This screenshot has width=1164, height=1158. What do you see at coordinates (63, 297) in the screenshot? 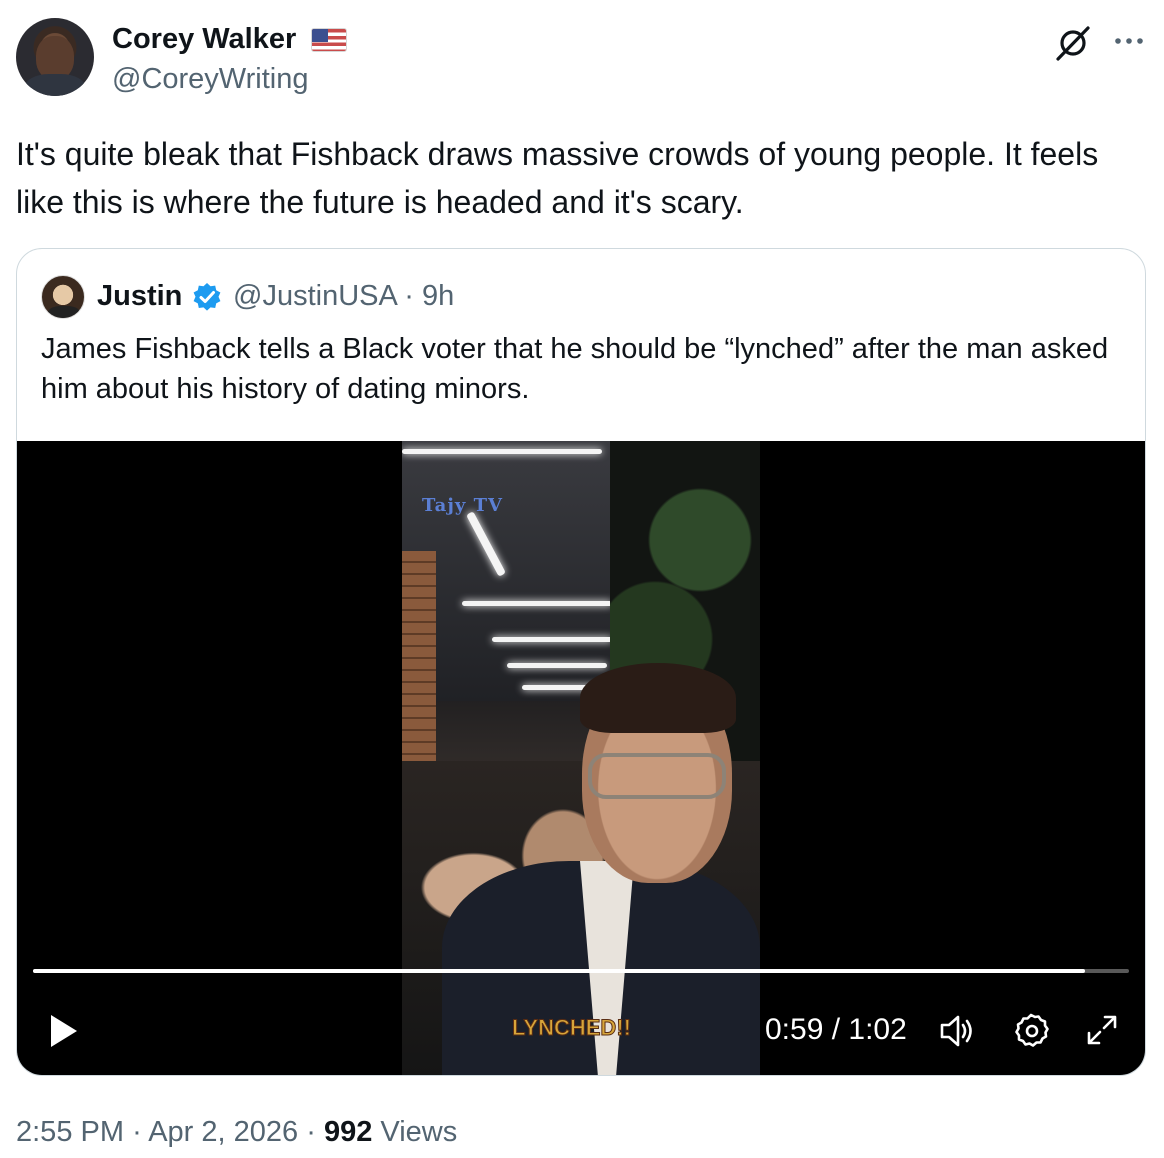
I see `quote-avatar` at bounding box center [63, 297].